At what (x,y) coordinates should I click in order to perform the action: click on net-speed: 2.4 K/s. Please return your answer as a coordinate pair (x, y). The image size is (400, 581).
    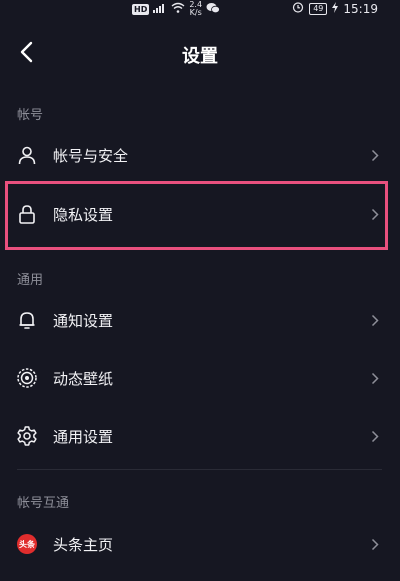
    Looking at the image, I should click on (195, 9).